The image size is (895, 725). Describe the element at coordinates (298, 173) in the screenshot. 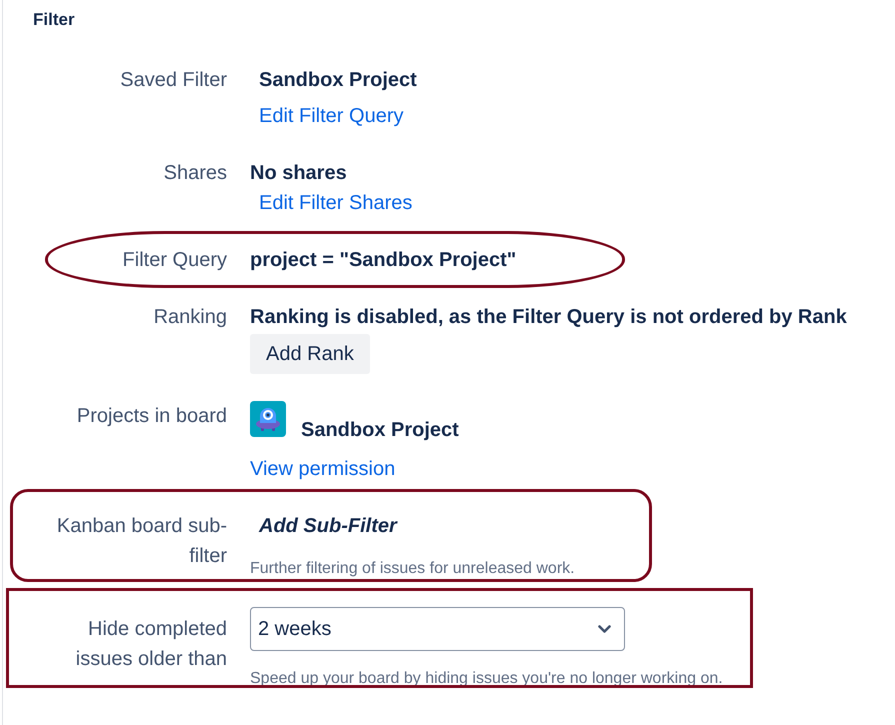

I see `field-value: No shares` at that location.